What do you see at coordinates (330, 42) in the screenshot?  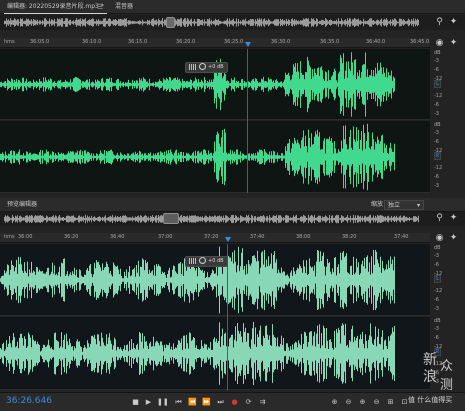 I see `ruler-tick: 36:35.0` at bounding box center [330, 42].